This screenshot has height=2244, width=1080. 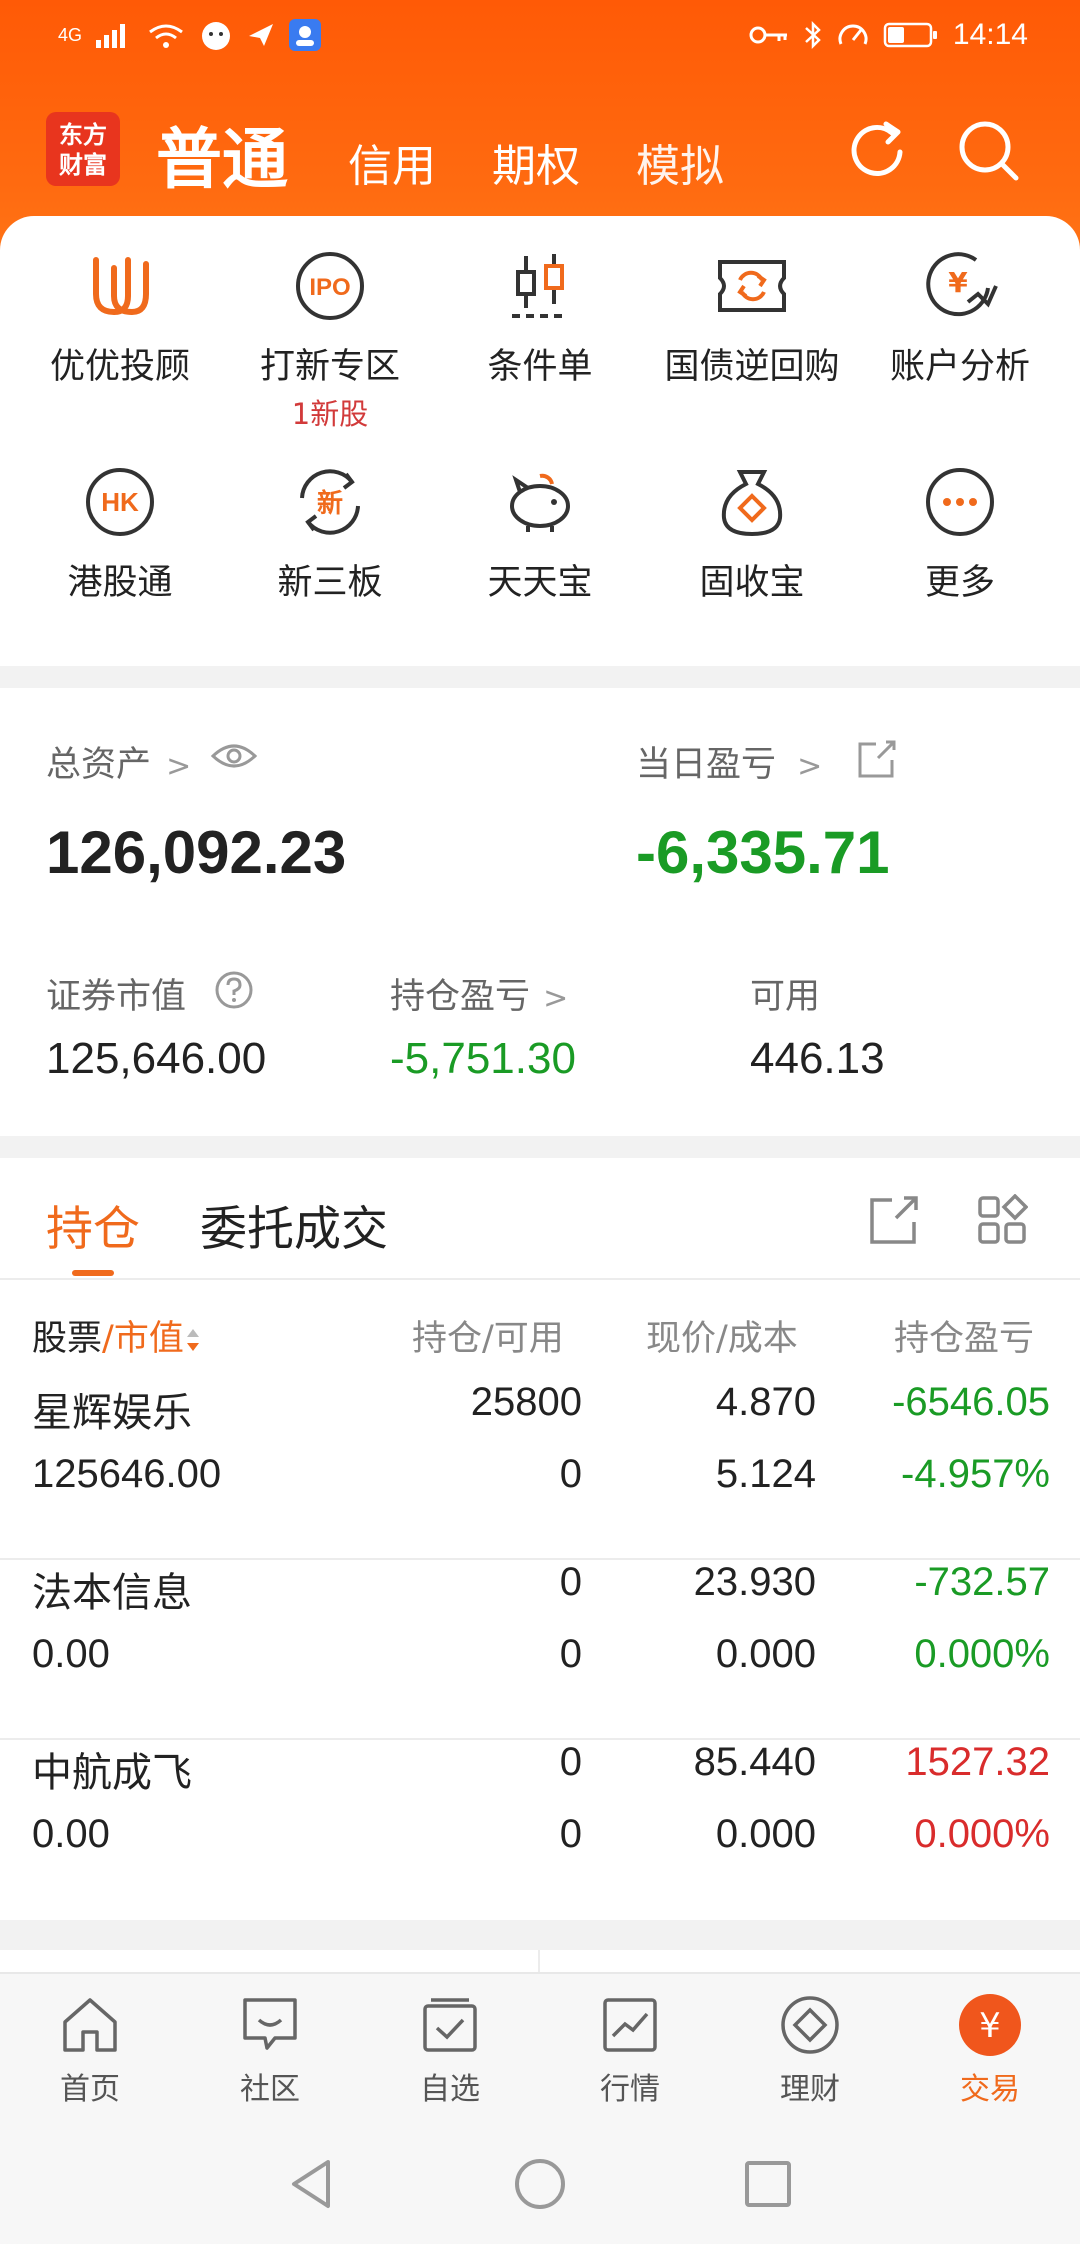 I want to click on bottom-tab-market: 行情, so click(x=630, y=2050).